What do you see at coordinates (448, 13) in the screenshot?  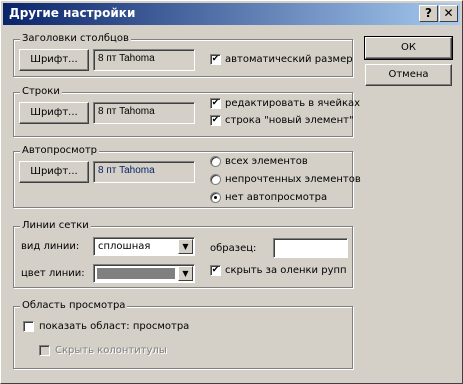 I see `close-button: ✕` at bounding box center [448, 13].